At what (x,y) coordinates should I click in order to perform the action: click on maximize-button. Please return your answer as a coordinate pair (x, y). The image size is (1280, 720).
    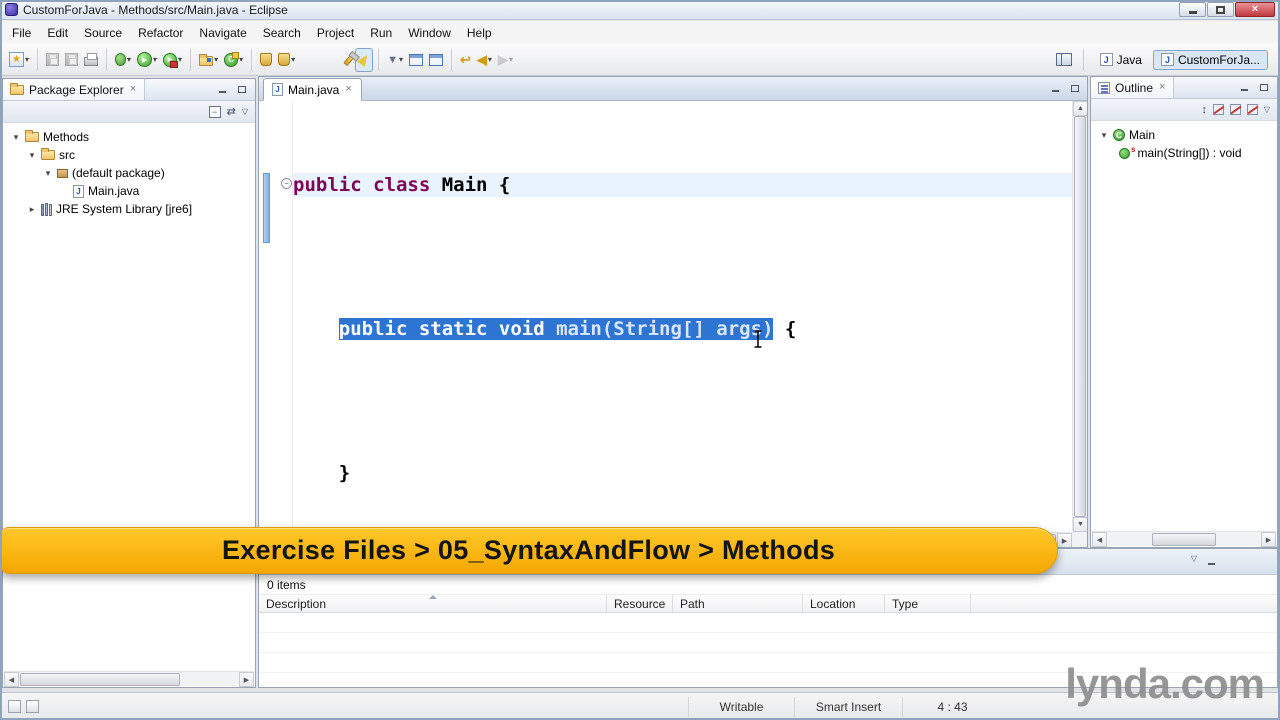
    Looking at the image, I should click on (1220, 9).